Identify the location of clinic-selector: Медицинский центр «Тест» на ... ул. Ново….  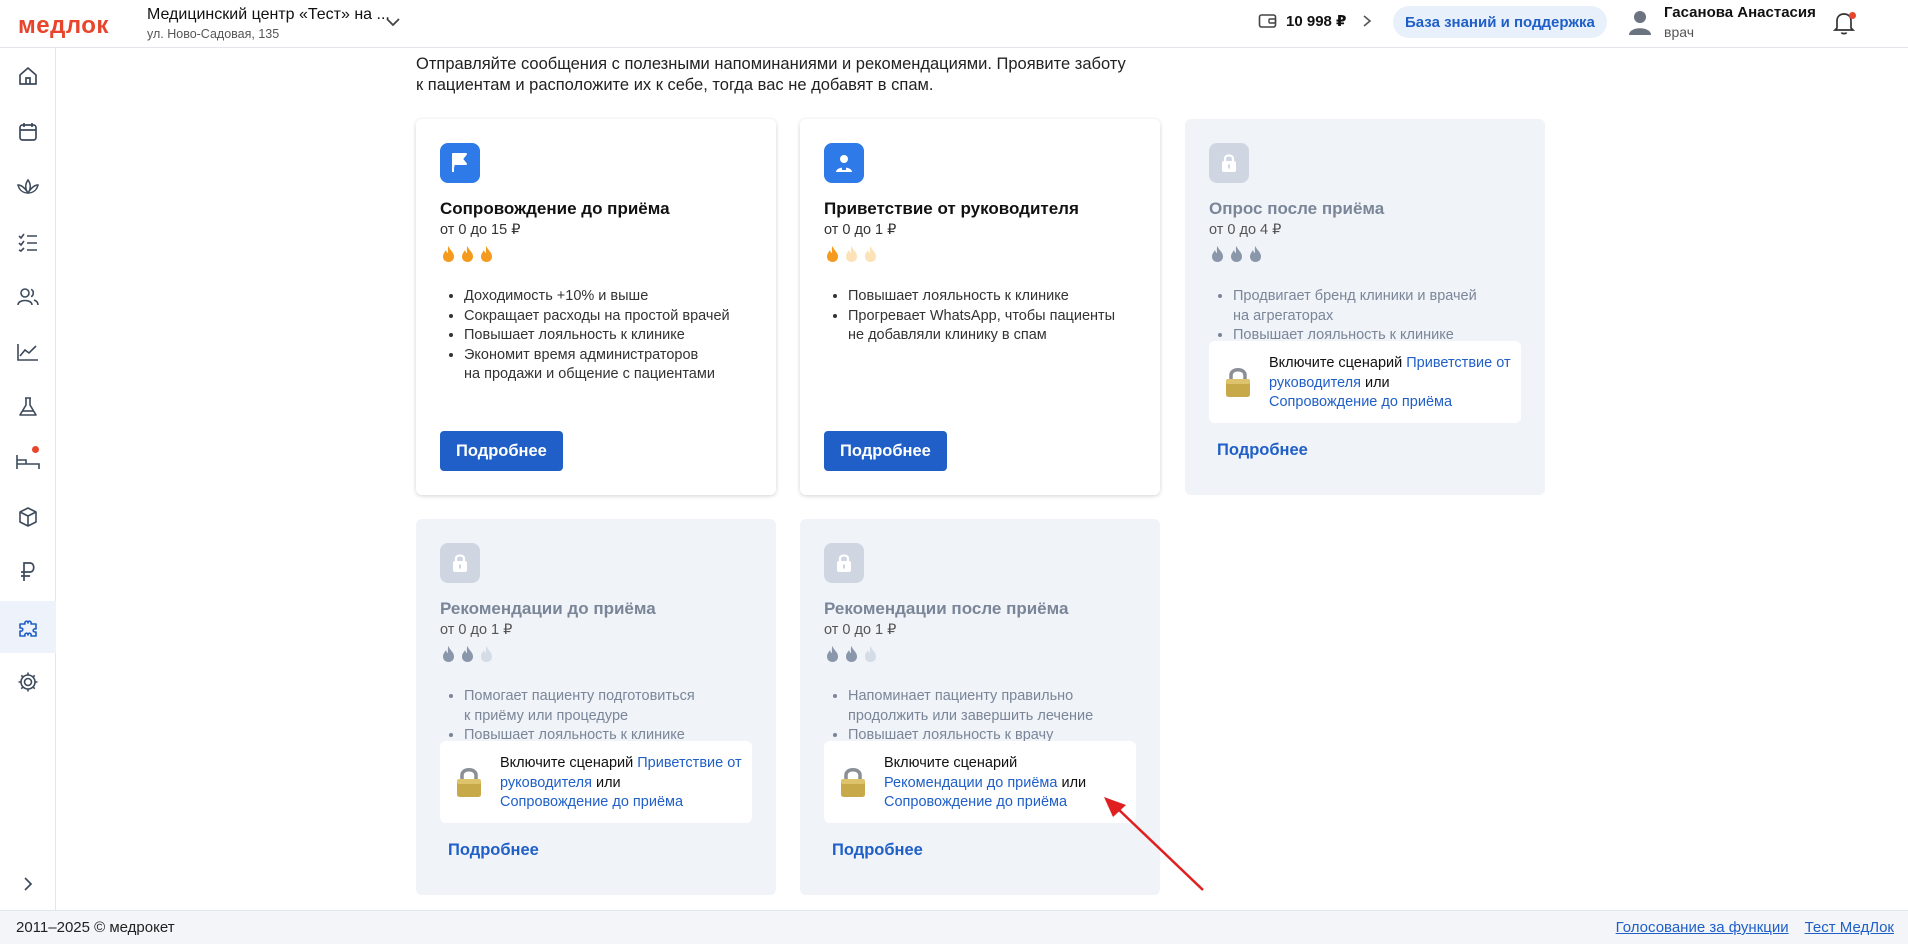
(268, 23).